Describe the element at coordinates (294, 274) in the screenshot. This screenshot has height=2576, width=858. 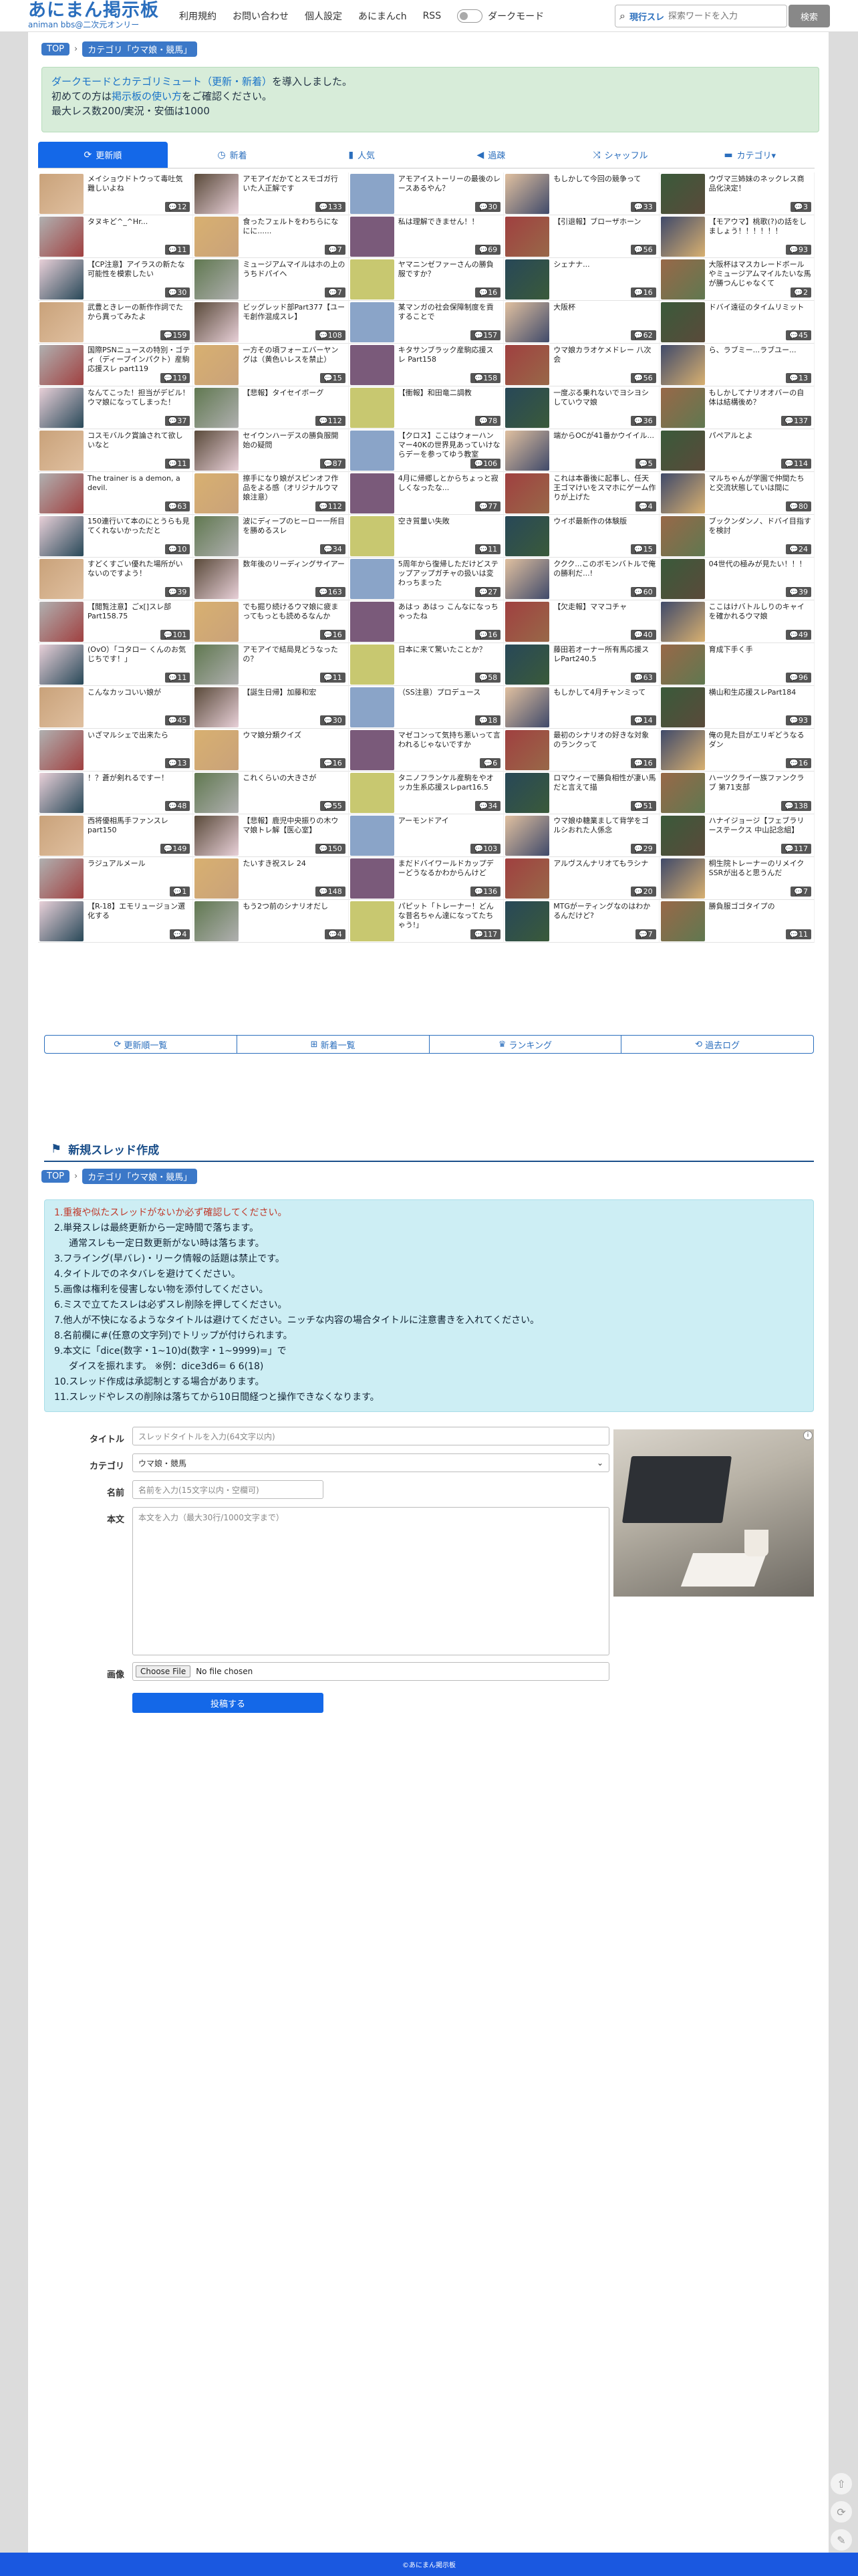
I see `thread-title: ミュージアムマイルはホの上のうちドパイヘ` at that location.